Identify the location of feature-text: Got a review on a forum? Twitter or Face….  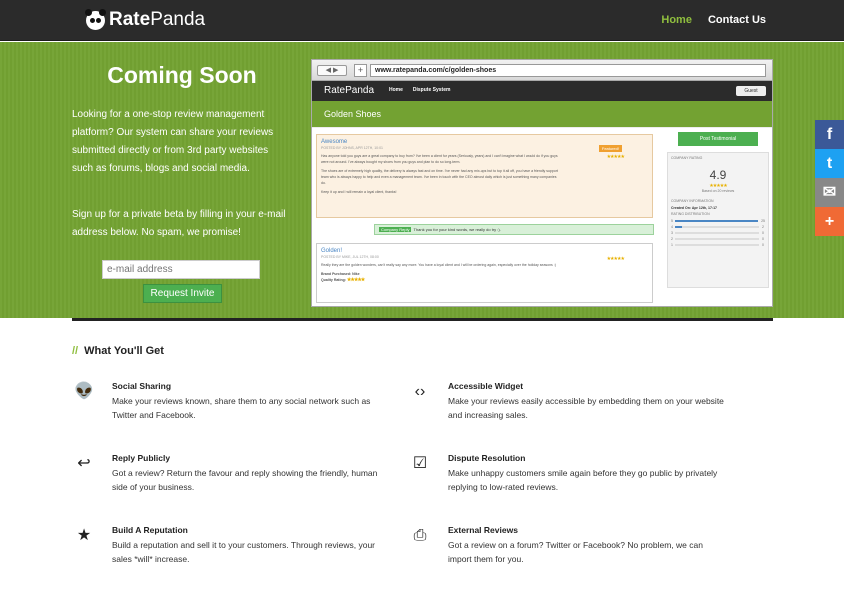
(575, 552).